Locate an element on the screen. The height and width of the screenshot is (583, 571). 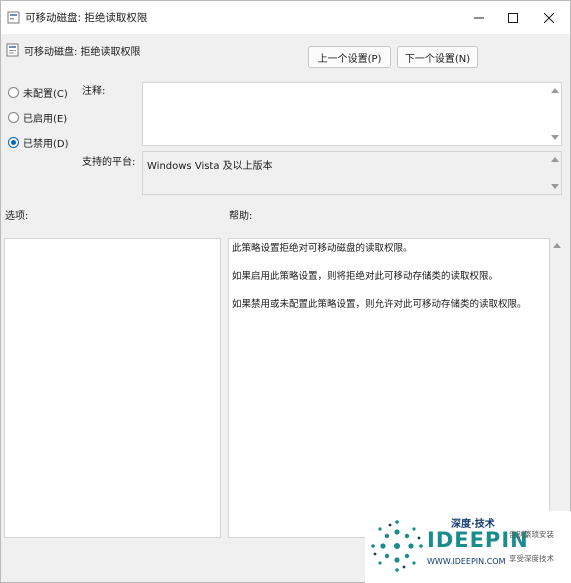
minimize-icon is located at coordinates (479, 17).